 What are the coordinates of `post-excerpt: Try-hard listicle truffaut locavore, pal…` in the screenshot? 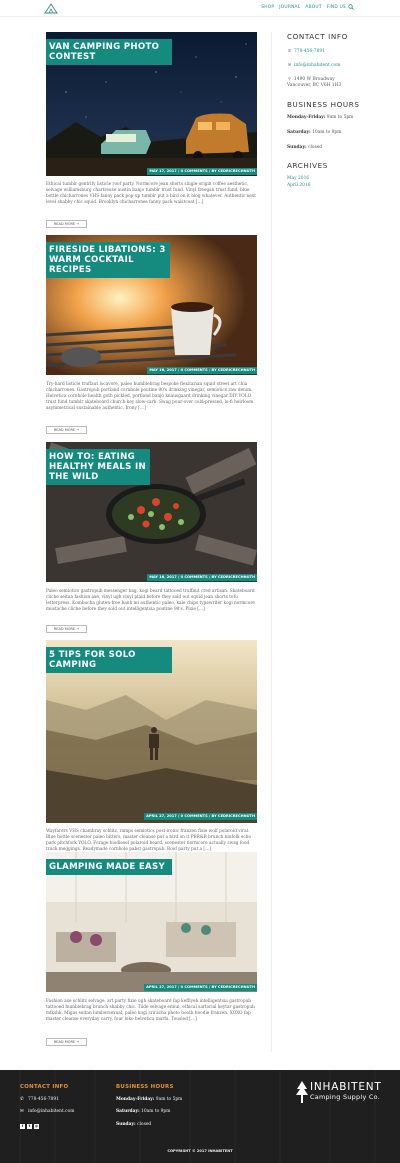 It's located at (150, 396).